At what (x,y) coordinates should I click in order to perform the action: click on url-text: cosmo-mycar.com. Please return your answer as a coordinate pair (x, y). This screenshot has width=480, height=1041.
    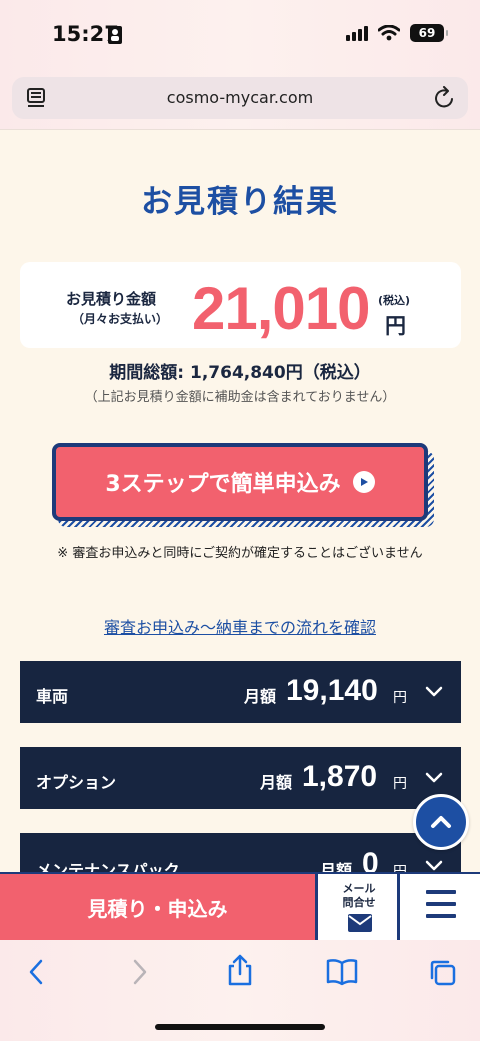
    Looking at the image, I should click on (240, 97).